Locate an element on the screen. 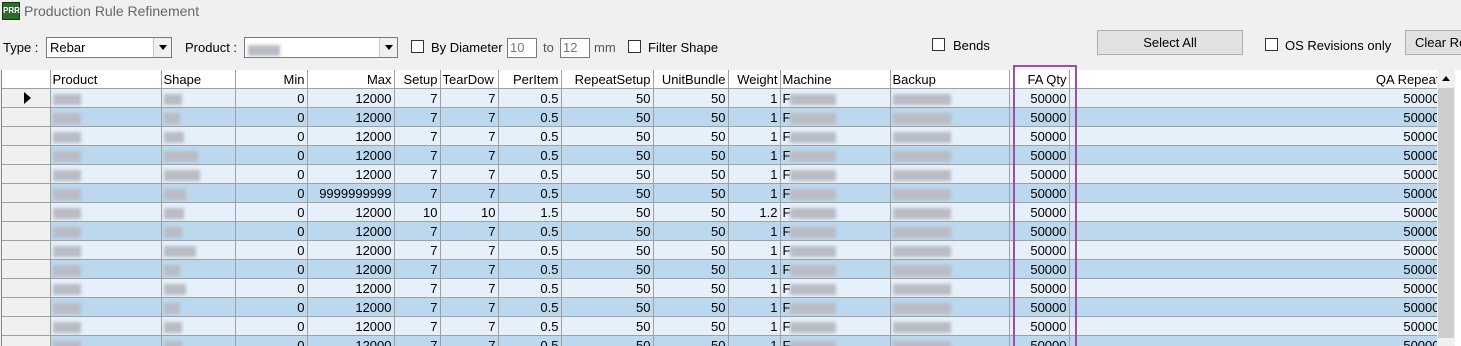 The image size is (1461, 346). table-row: 0 9999999999 7 7 0.5 50 50 1 F 50000 50000 is located at coordinates (722, 193).